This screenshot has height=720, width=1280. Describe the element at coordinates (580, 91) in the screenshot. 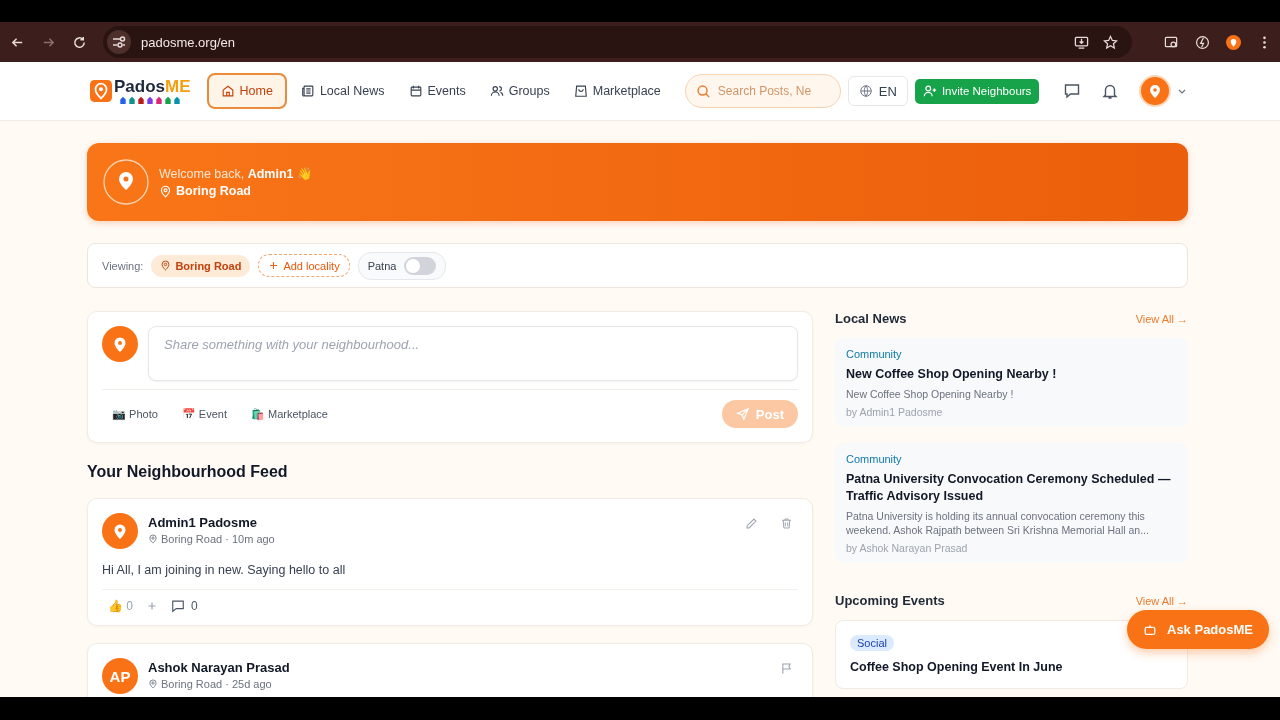

I see `shopping-bag-icon` at that location.